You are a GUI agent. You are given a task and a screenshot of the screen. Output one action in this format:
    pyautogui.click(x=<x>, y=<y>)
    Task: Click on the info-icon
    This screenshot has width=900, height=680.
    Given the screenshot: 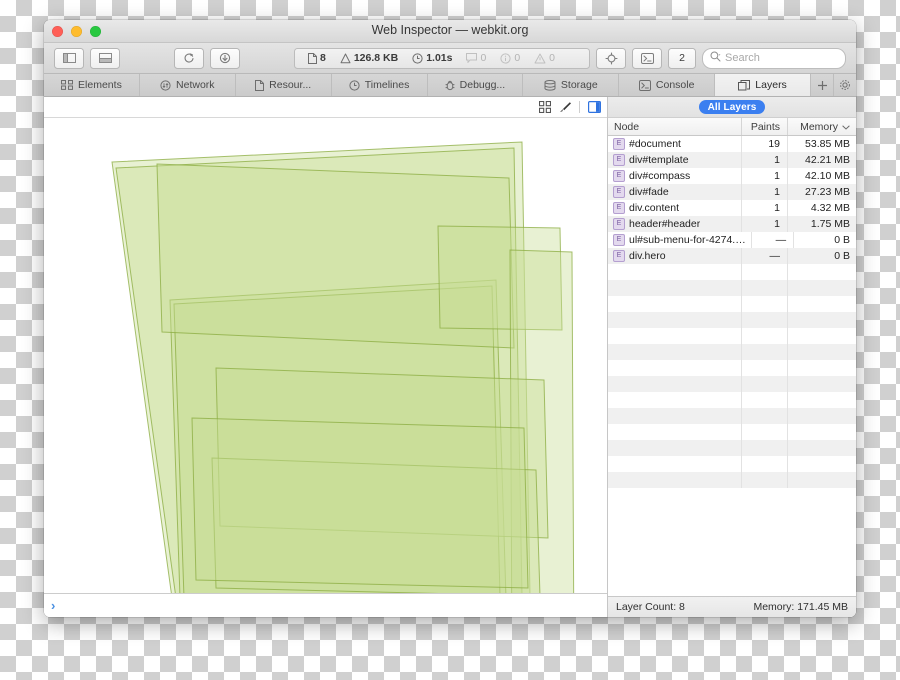 What is the action you would take?
    pyautogui.click(x=505, y=58)
    